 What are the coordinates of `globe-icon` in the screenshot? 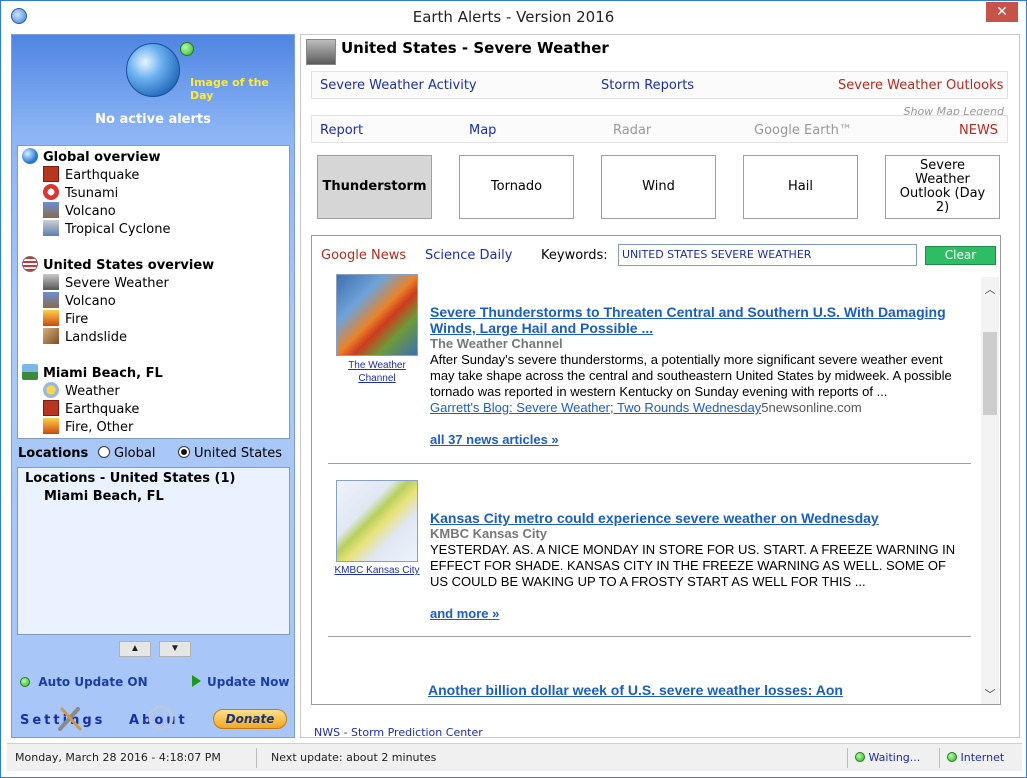 It's located at (153, 70).